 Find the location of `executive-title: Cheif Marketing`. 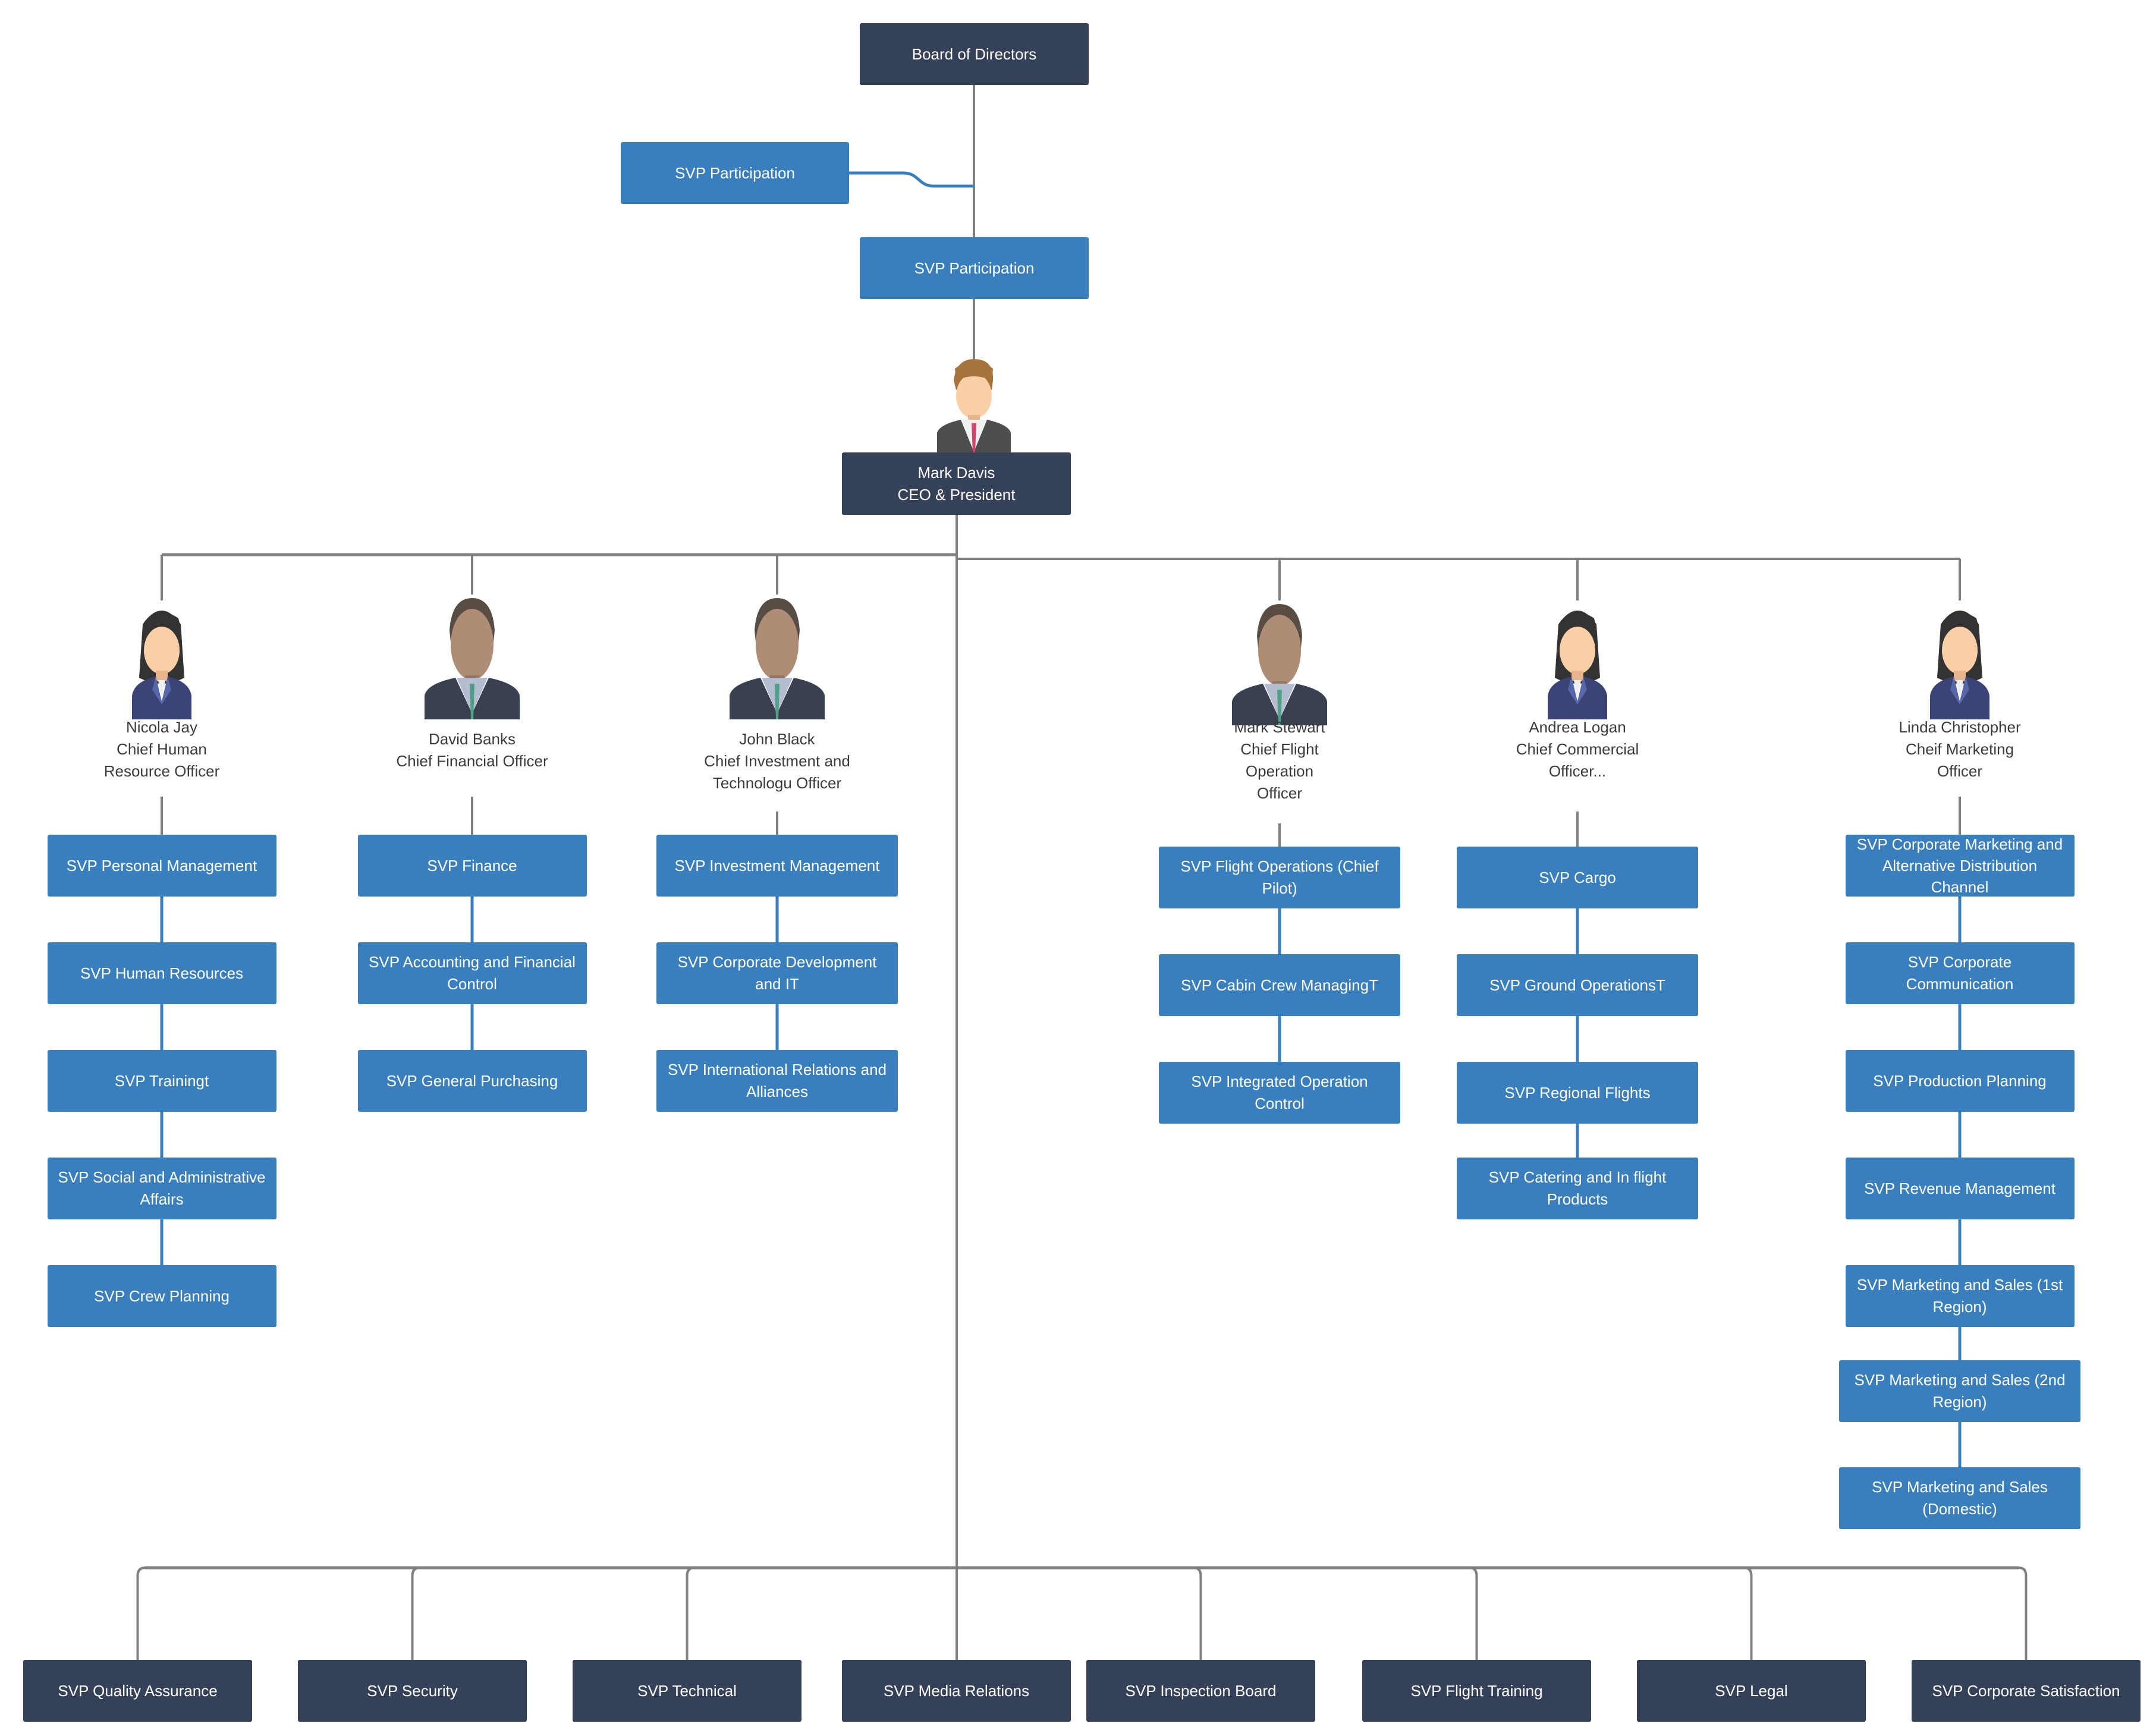

executive-title: Cheif Marketing is located at coordinates (1959, 749).